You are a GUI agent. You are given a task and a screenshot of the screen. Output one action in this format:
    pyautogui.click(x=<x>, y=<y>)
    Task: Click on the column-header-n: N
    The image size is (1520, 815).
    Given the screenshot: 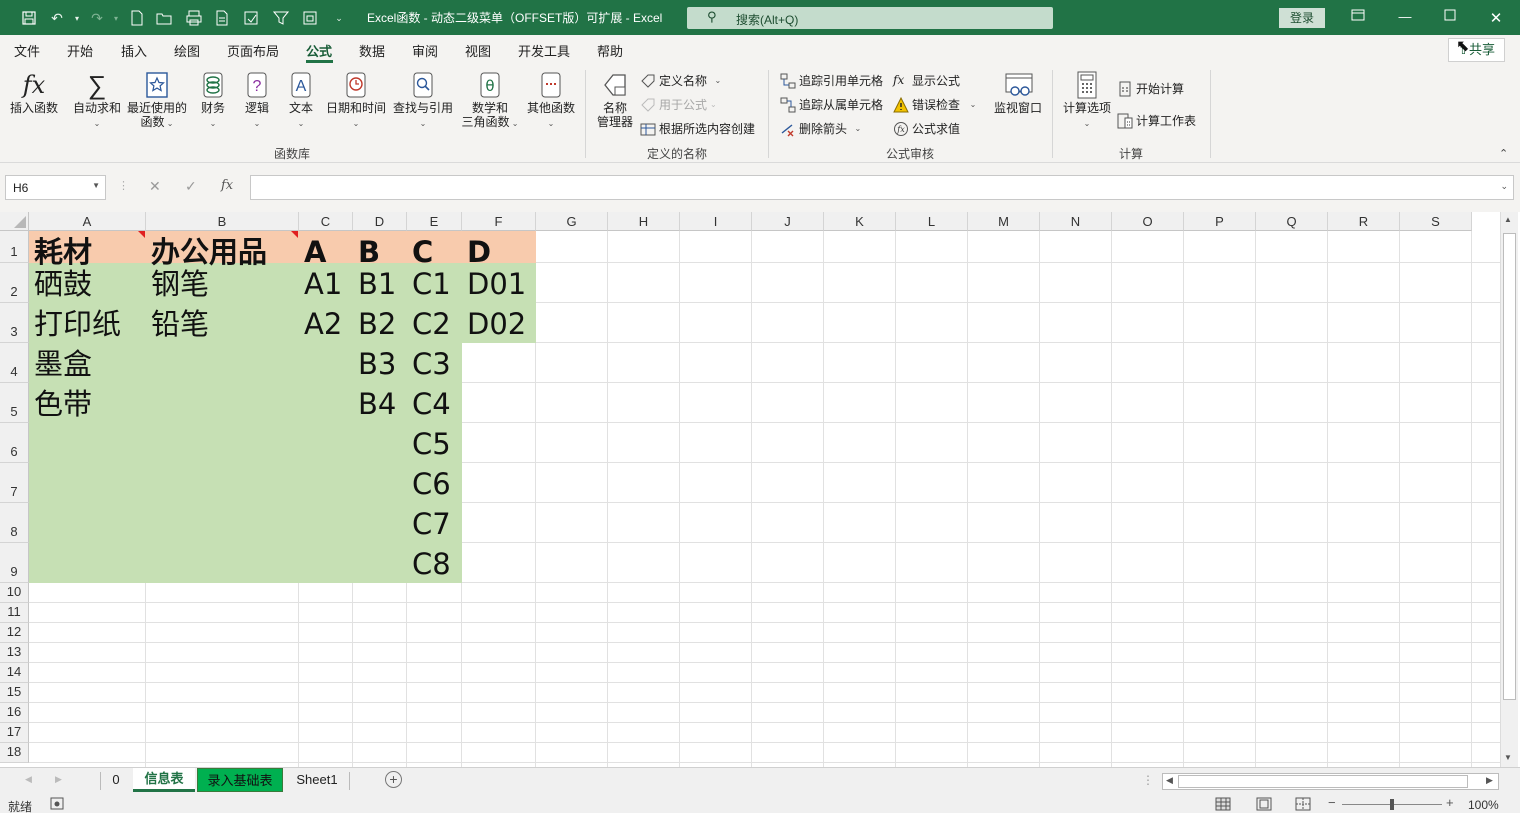 What is the action you would take?
    pyautogui.click(x=1076, y=221)
    